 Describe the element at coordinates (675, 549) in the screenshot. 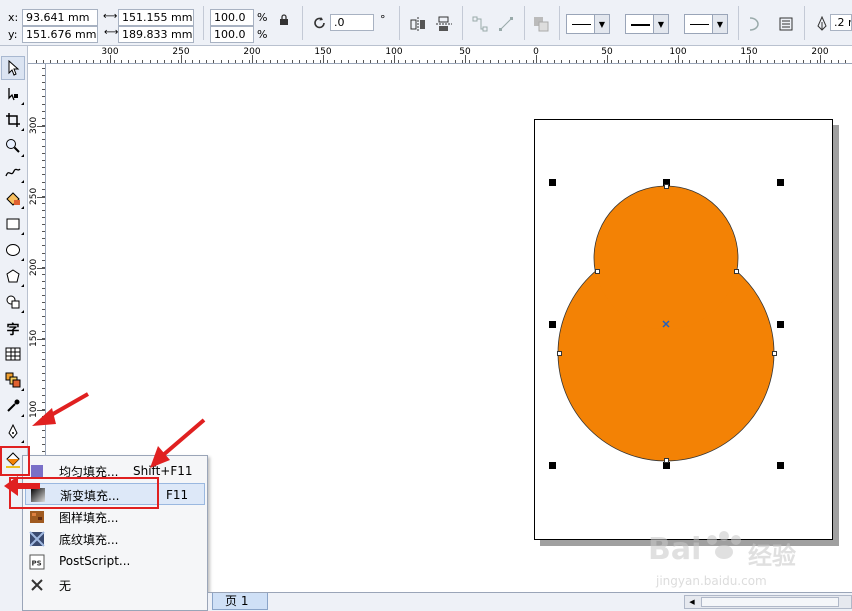

I see `watermark-brand: Bai` at that location.